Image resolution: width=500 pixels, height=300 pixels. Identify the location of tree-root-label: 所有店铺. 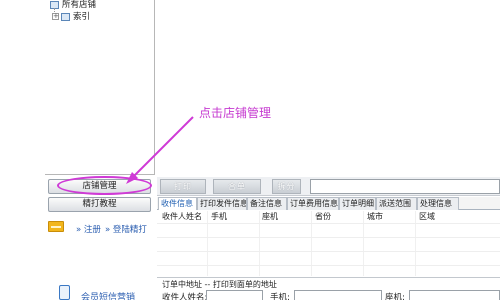
(79, 5).